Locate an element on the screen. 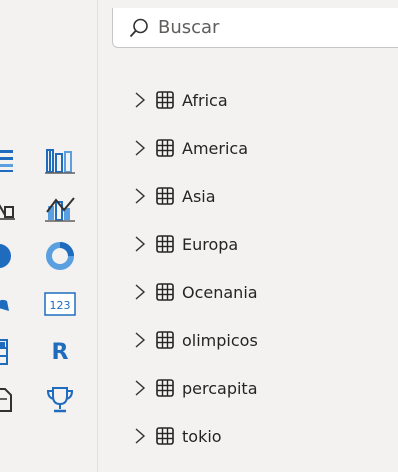 The height and width of the screenshot is (472, 398). table-item-label: Africa is located at coordinates (205, 100).